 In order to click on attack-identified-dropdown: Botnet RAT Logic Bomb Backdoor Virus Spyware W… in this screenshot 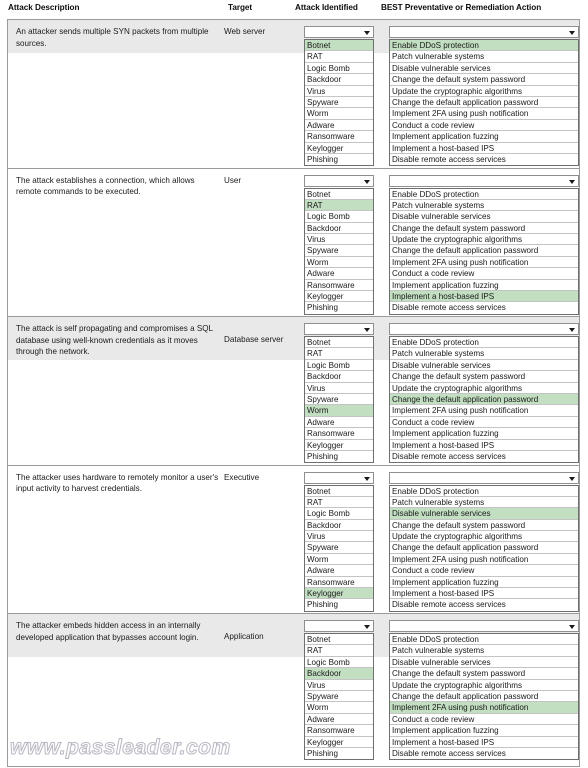, I will do `click(339, 96)`.